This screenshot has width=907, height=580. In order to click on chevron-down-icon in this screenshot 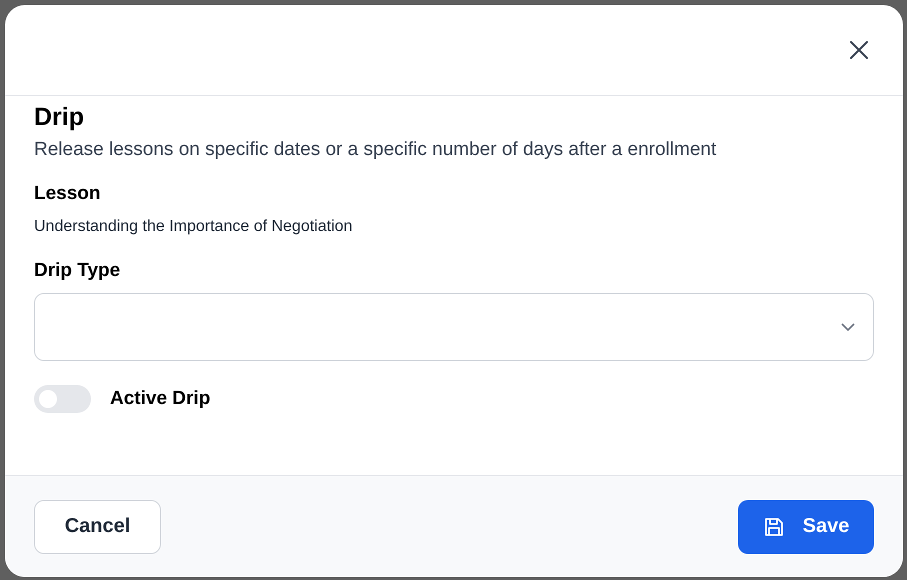, I will do `click(848, 327)`.